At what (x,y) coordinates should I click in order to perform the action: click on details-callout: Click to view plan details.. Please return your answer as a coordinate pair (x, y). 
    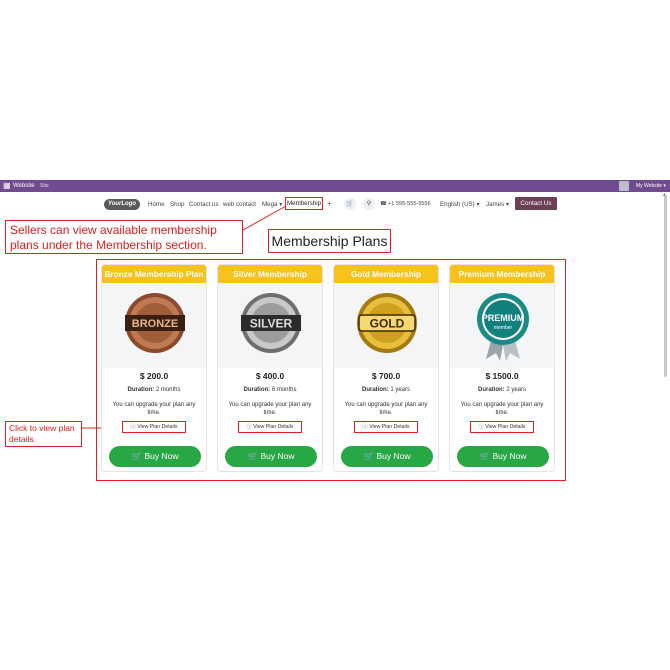
    Looking at the image, I should click on (43, 434).